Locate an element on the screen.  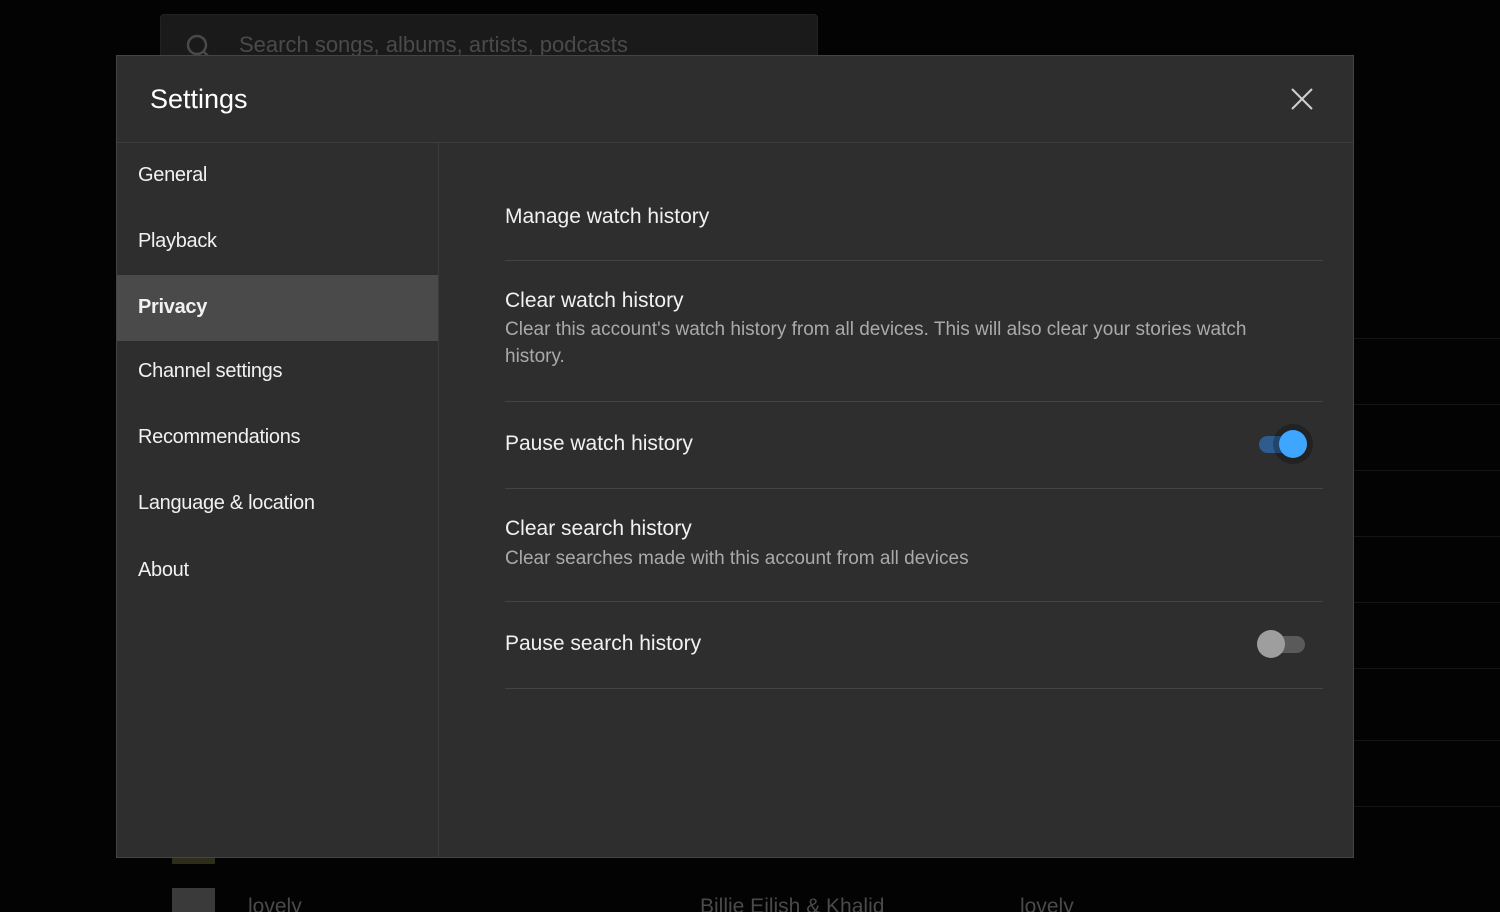
sidebar-item-channel-settings: Channel settings is located at coordinates (277, 374).